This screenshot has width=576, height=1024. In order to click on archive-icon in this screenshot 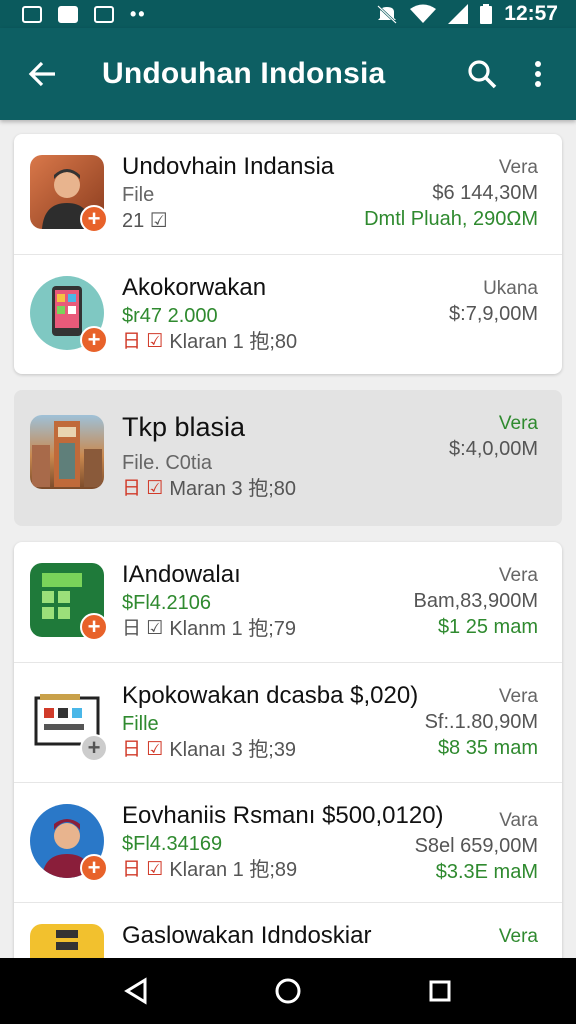, I will do `click(67, 940)`.